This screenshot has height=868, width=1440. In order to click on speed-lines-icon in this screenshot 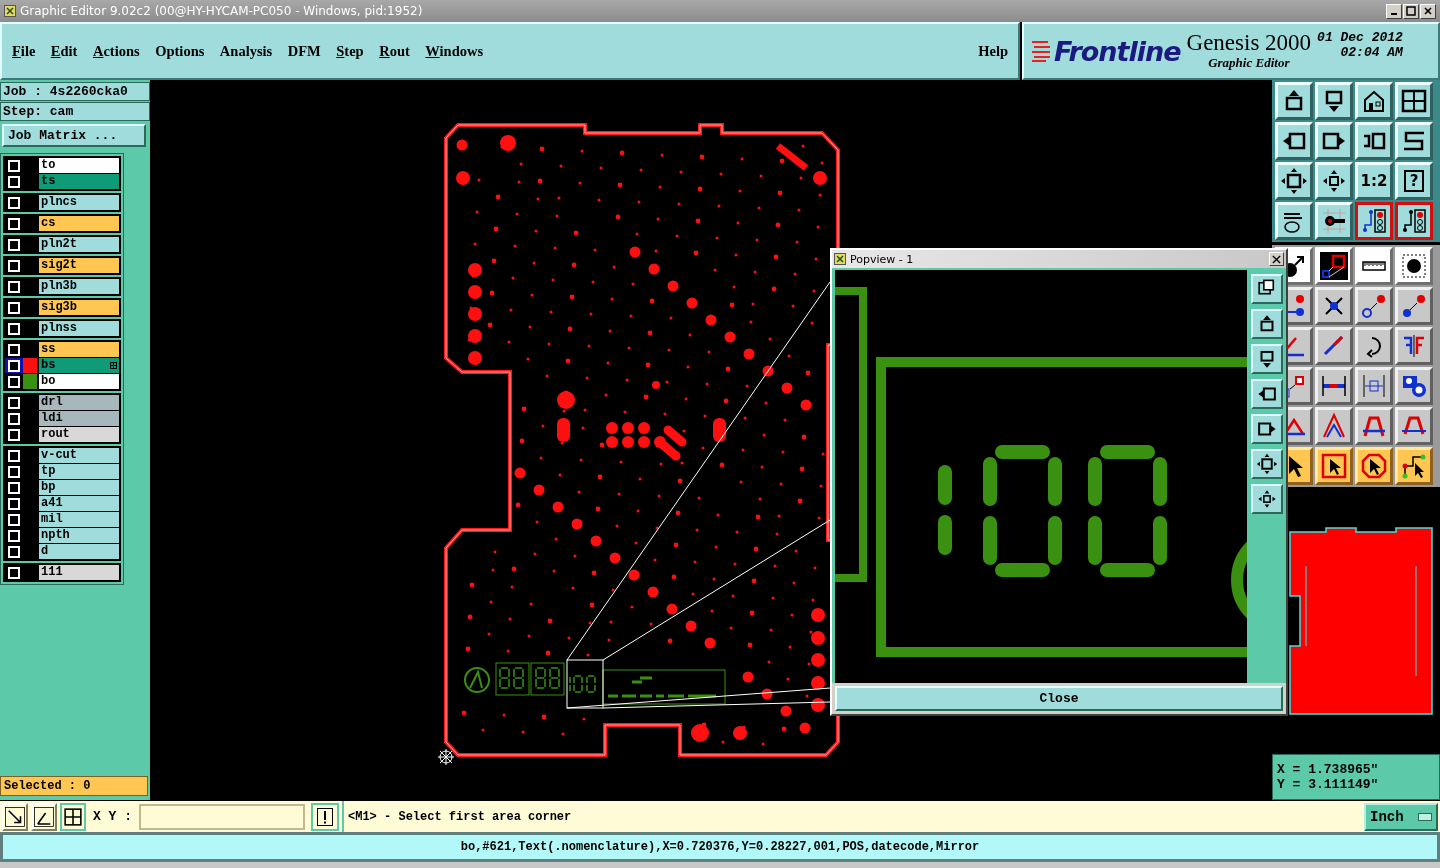, I will do `click(1042, 51)`.